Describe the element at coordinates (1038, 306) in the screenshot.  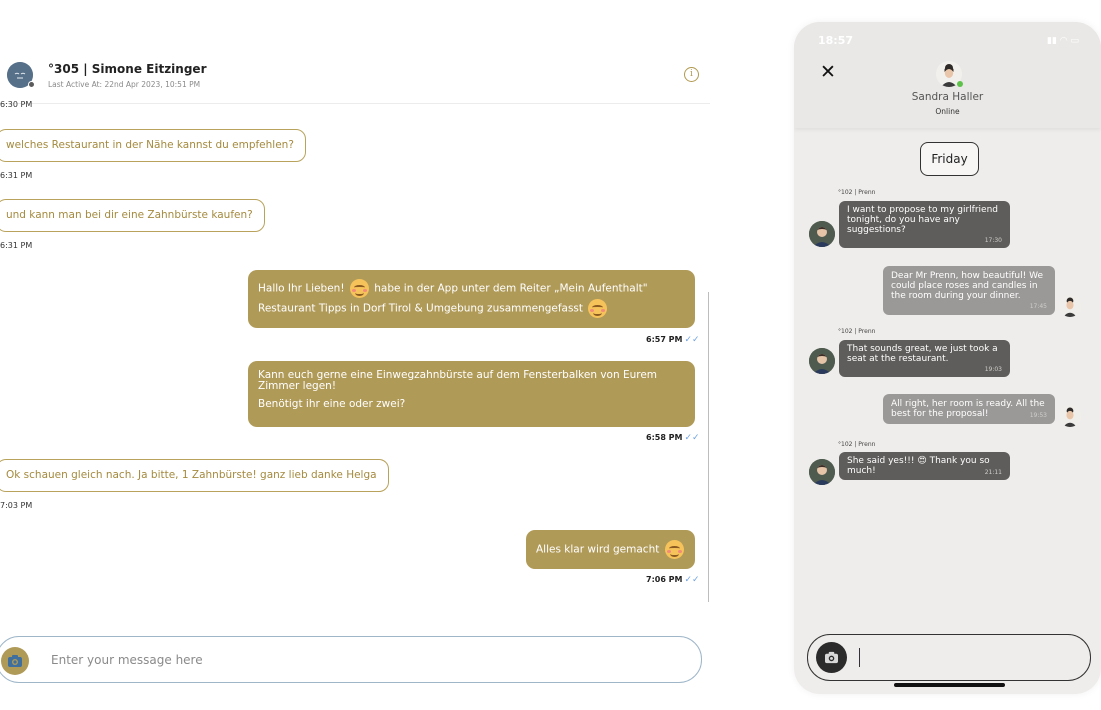
I see `message-time: 17:45` at that location.